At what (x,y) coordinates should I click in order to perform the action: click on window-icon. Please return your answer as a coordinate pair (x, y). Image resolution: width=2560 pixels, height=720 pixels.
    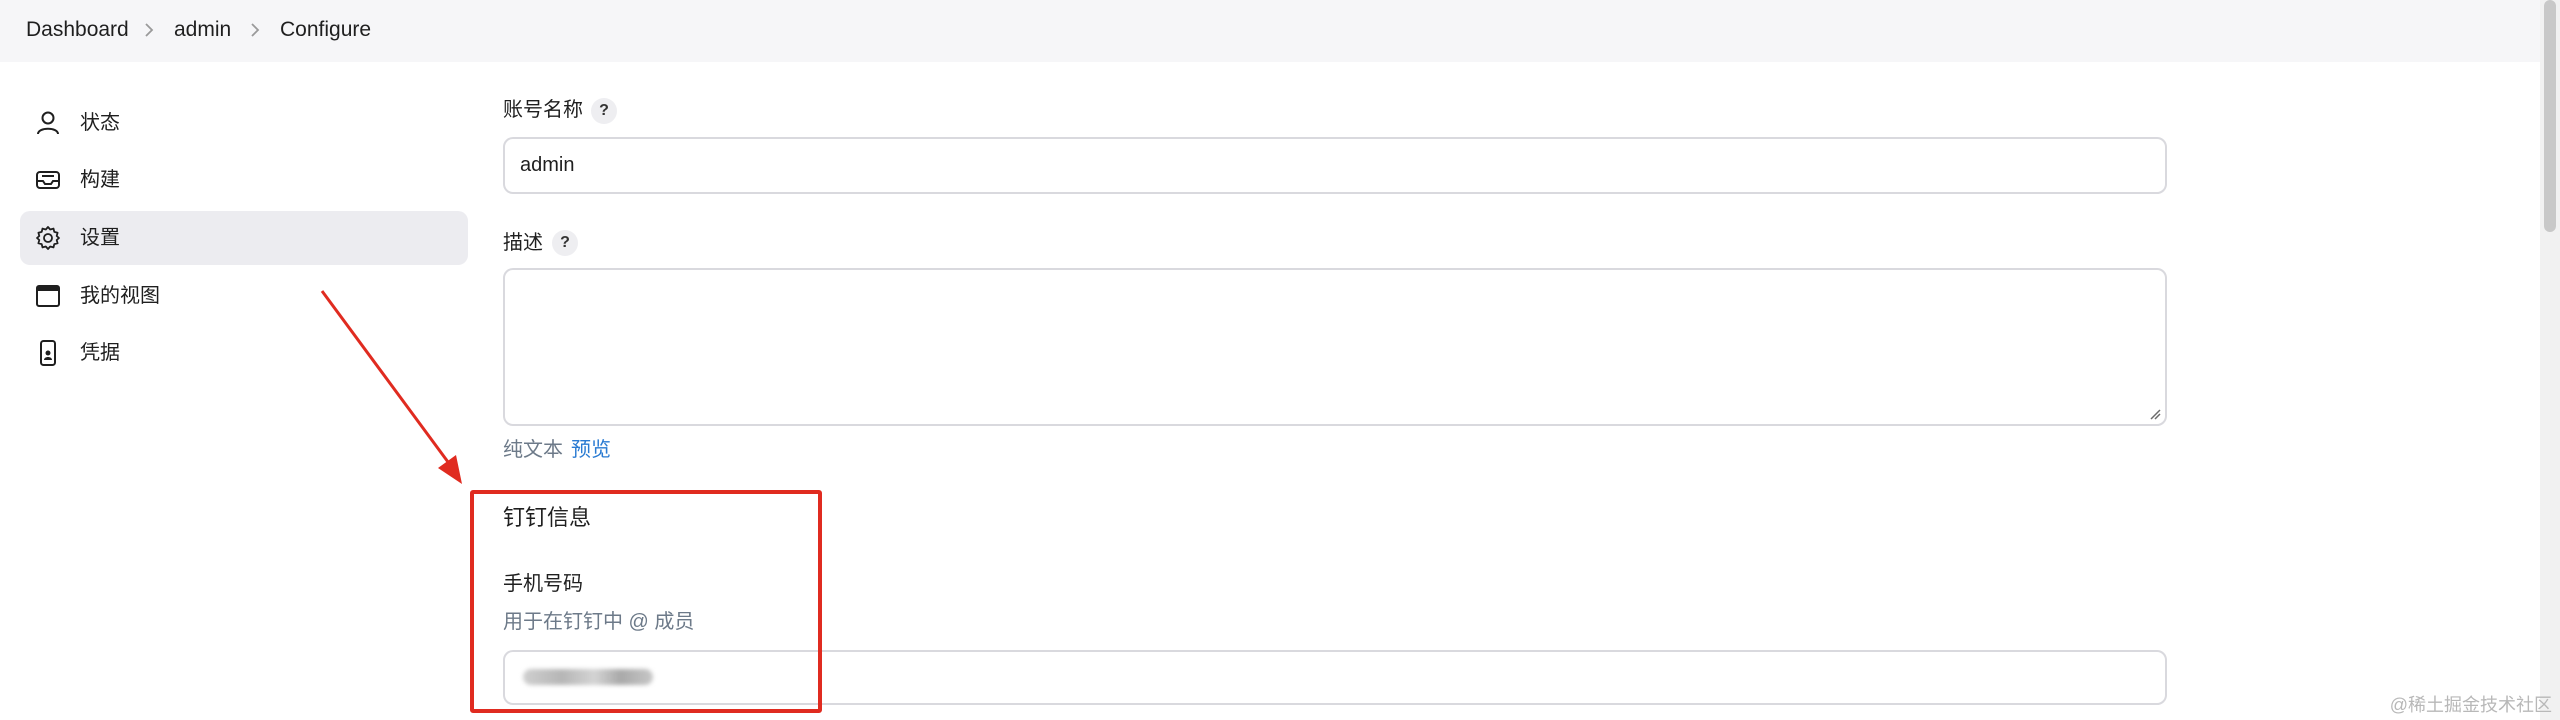
    Looking at the image, I should click on (48, 296).